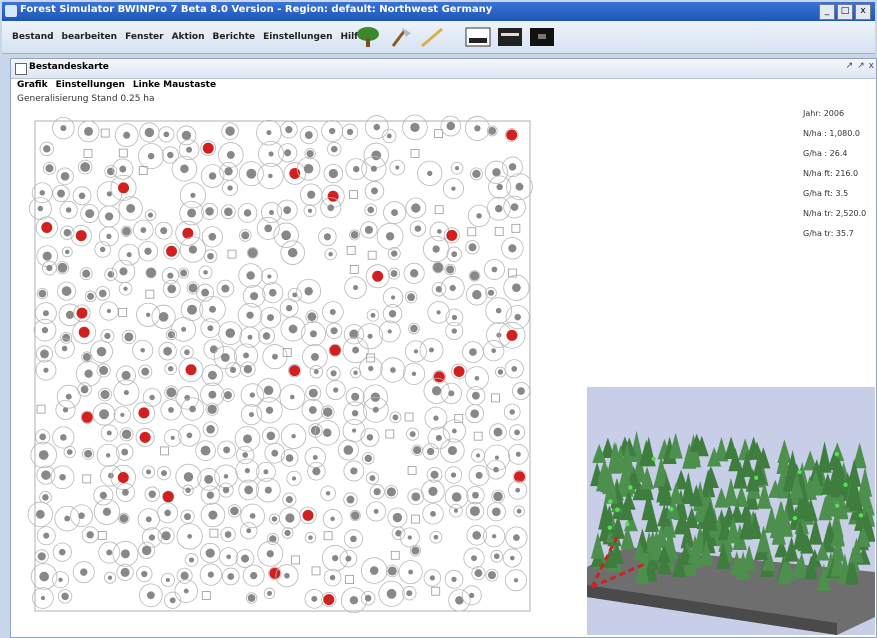  What do you see at coordinates (234, 37) in the screenshot?
I see `menu-berichte: Berichte` at bounding box center [234, 37].